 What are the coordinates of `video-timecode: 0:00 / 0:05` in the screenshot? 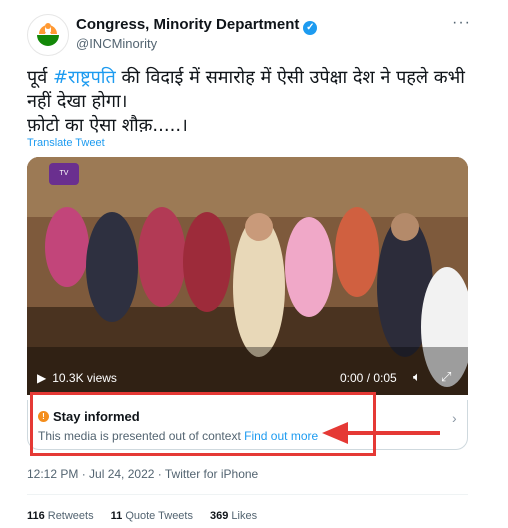 It's located at (368, 378).